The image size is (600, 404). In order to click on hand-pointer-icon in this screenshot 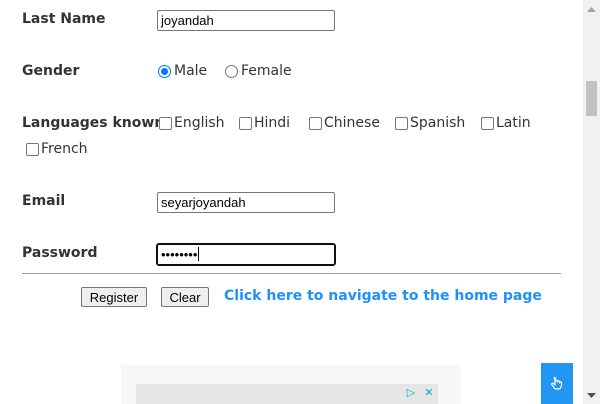, I will do `click(557, 382)`.